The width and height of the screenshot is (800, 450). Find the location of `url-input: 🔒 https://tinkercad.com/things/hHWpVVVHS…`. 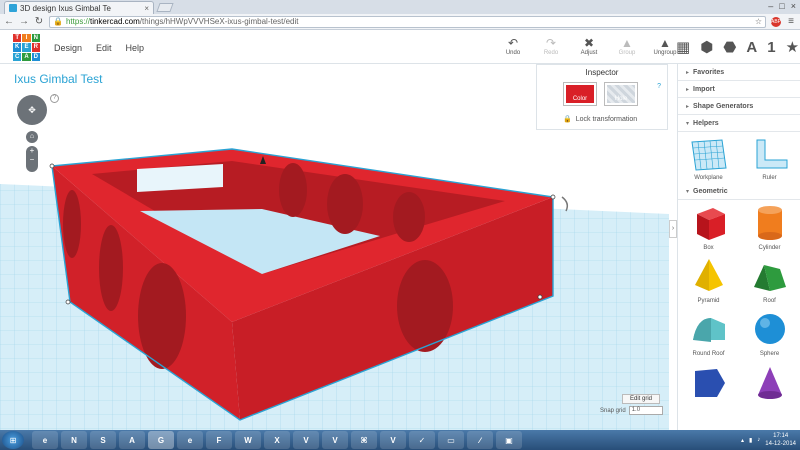

url-input: 🔒 https://tinkercad.com/things/hHWpVVVHS… is located at coordinates (407, 21).